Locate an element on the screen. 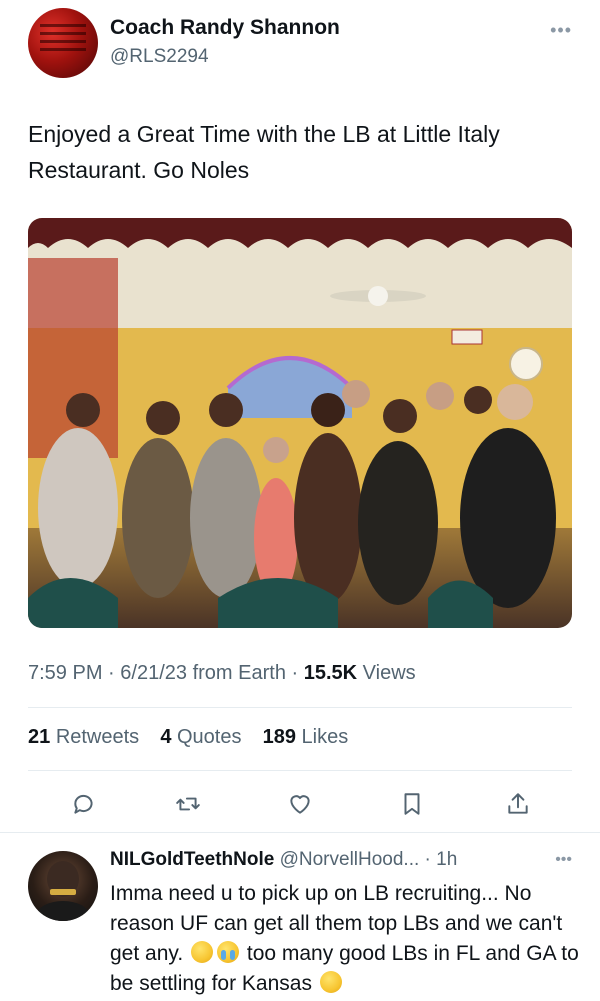 This screenshot has height=1001, width=600. author-handle: @RLS2294 is located at coordinates (159, 57).